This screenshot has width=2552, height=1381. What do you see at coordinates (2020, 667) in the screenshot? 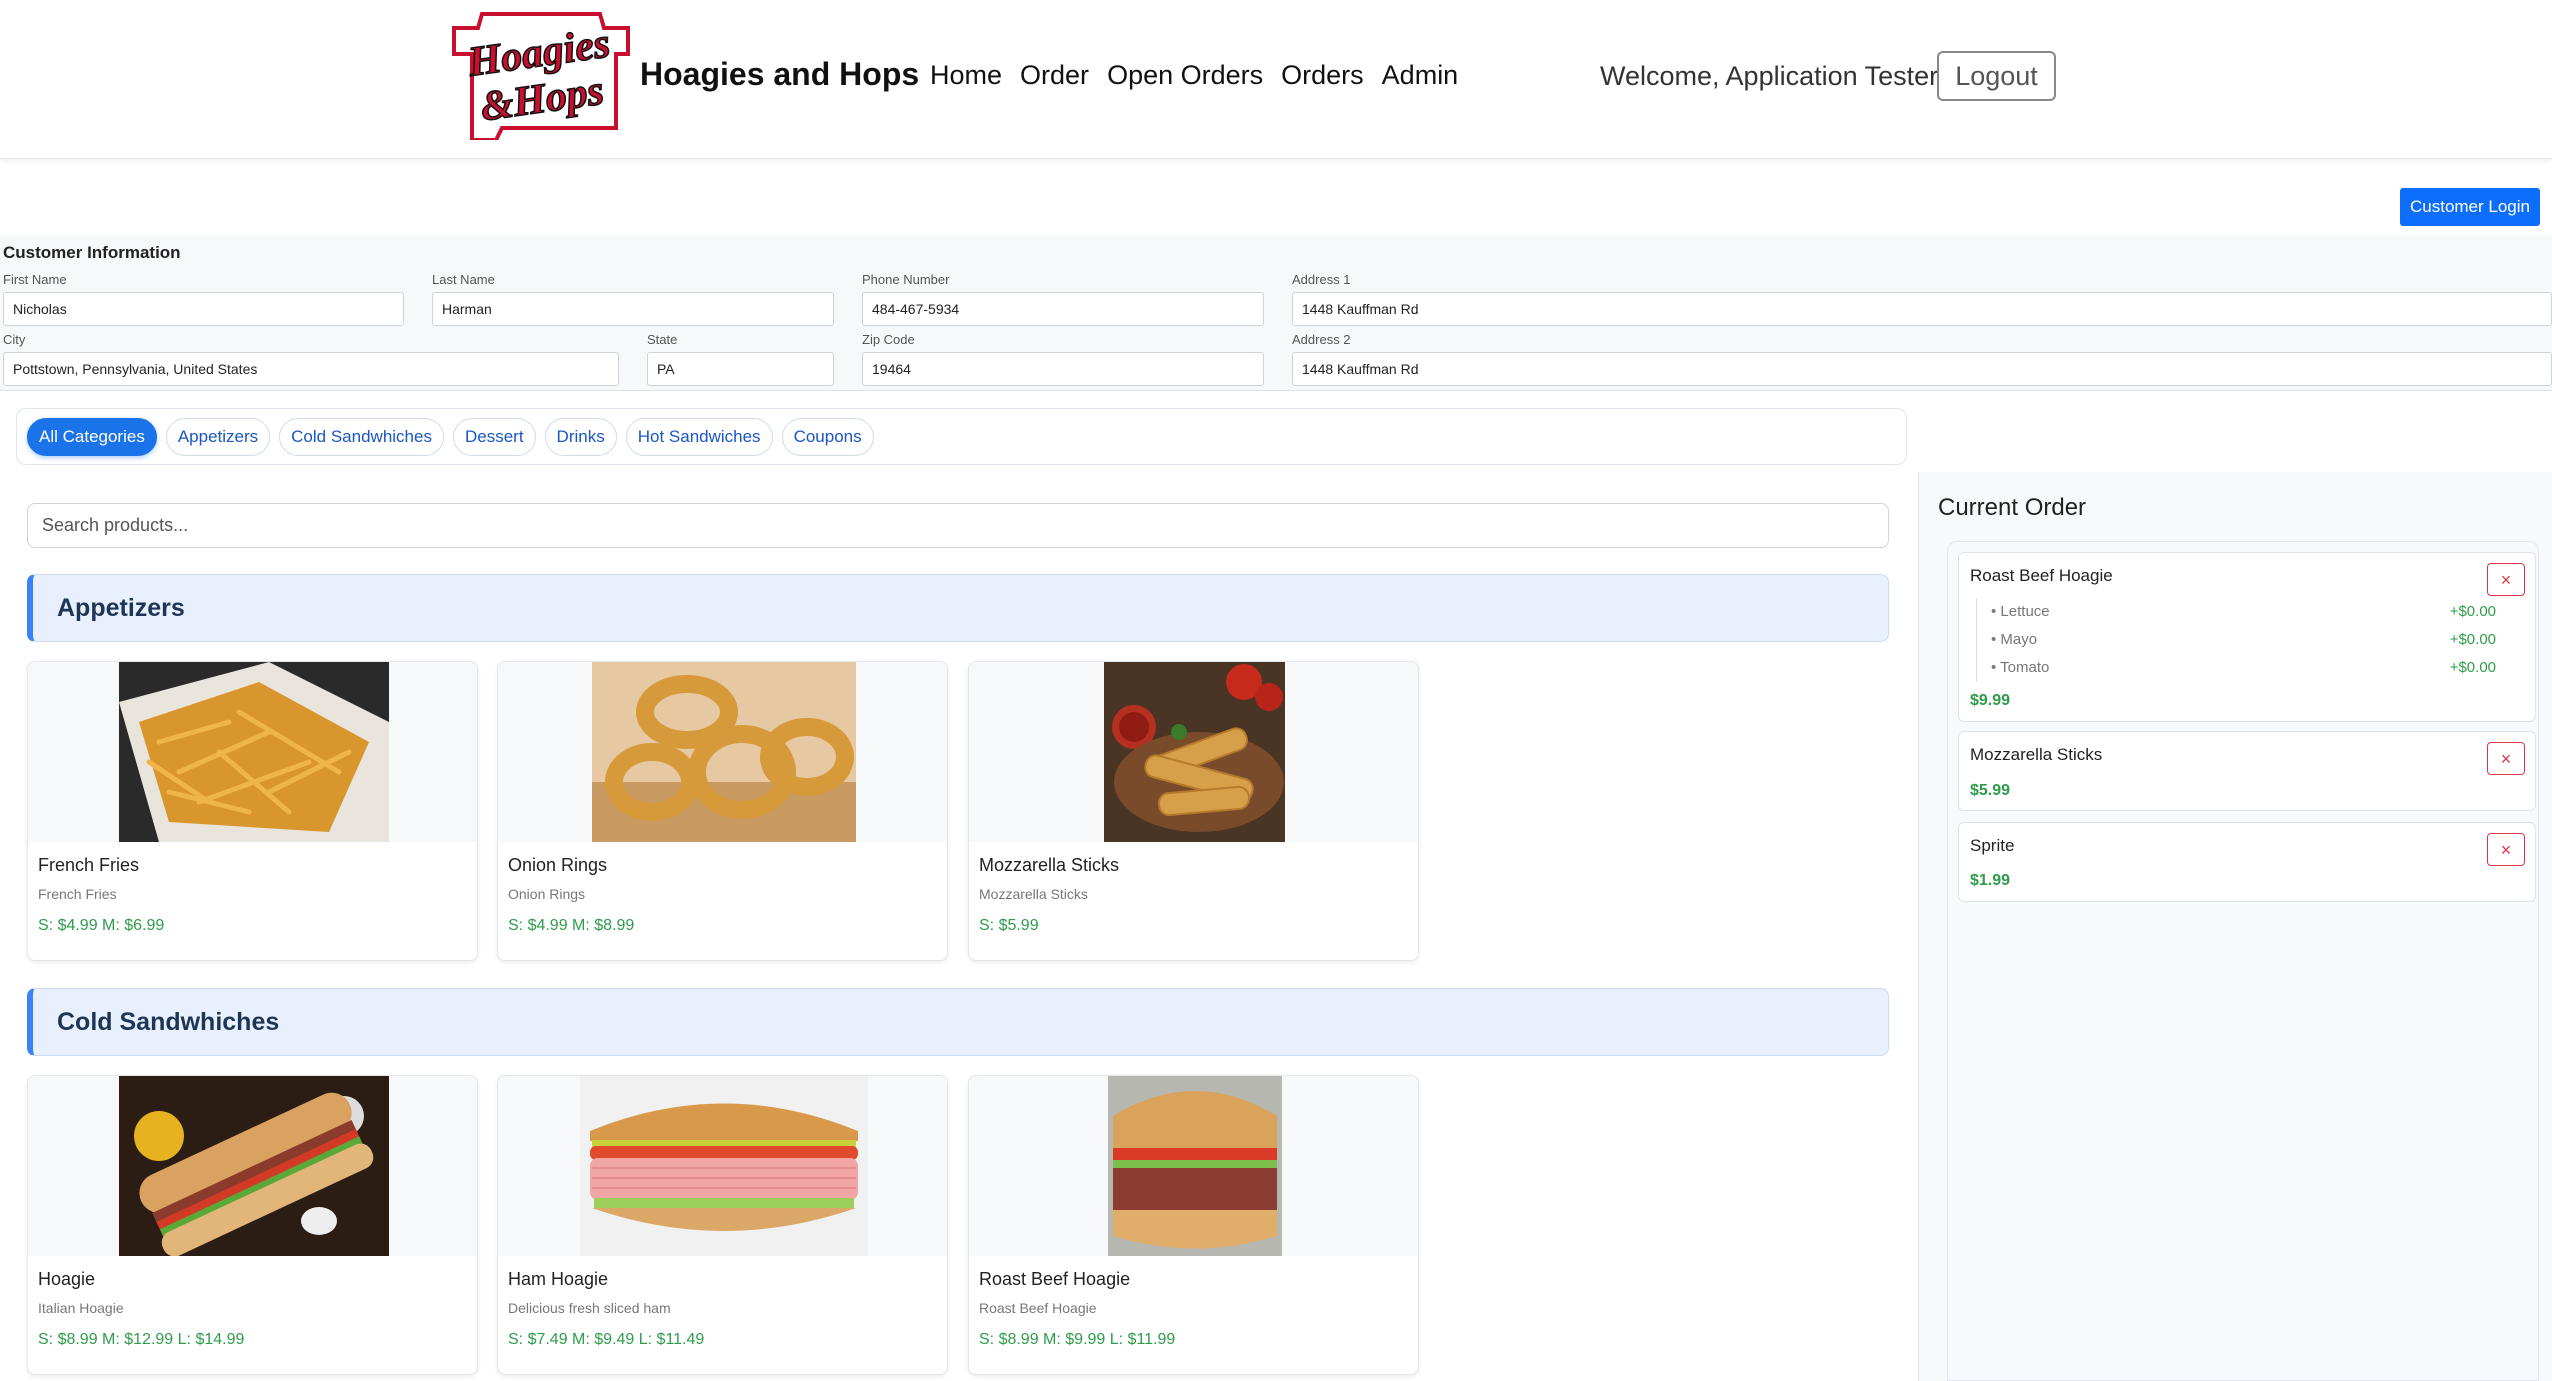
I see `modifier-name: • Tomato` at bounding box center [2020, 667].